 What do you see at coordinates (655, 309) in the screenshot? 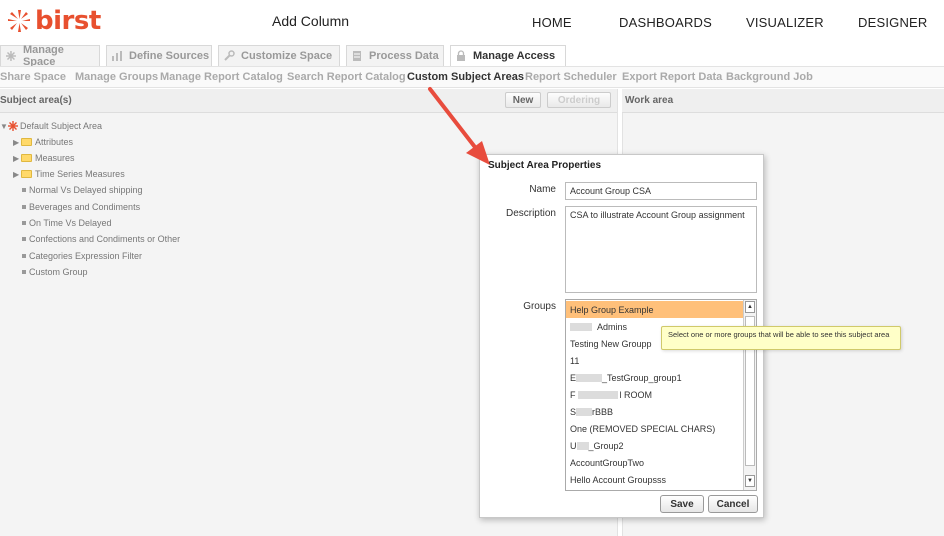
I see `group-item: Help Group Example` at bounding box center [655, 309].